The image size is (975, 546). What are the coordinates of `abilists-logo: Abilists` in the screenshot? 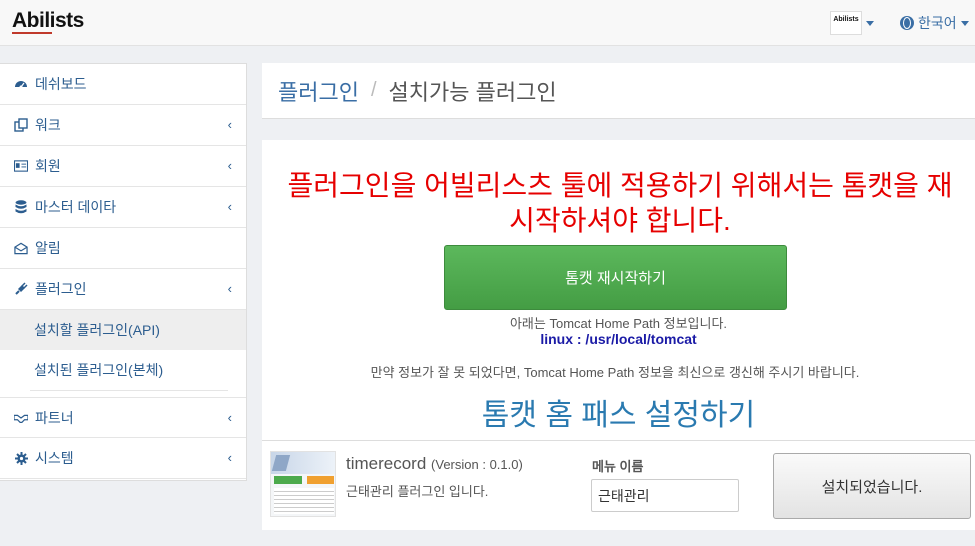 It's located at (48, 23).